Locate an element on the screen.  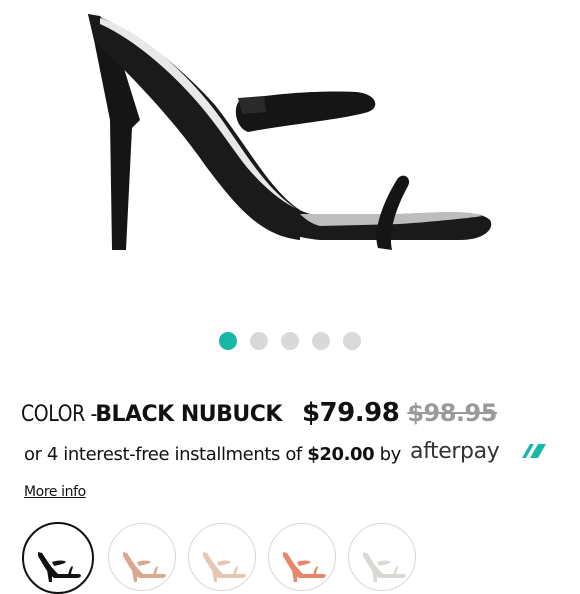
carousel-pagination is located at coordinates (290, 341).